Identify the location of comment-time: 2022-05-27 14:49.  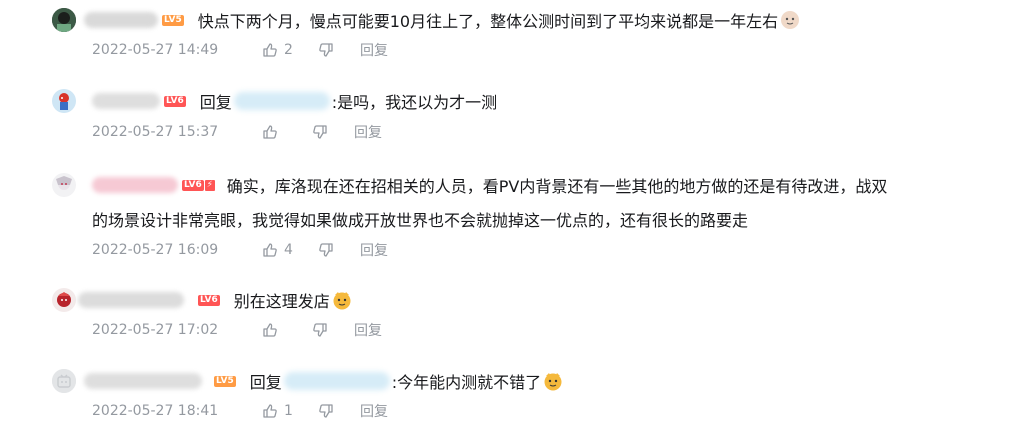
(155, 50).